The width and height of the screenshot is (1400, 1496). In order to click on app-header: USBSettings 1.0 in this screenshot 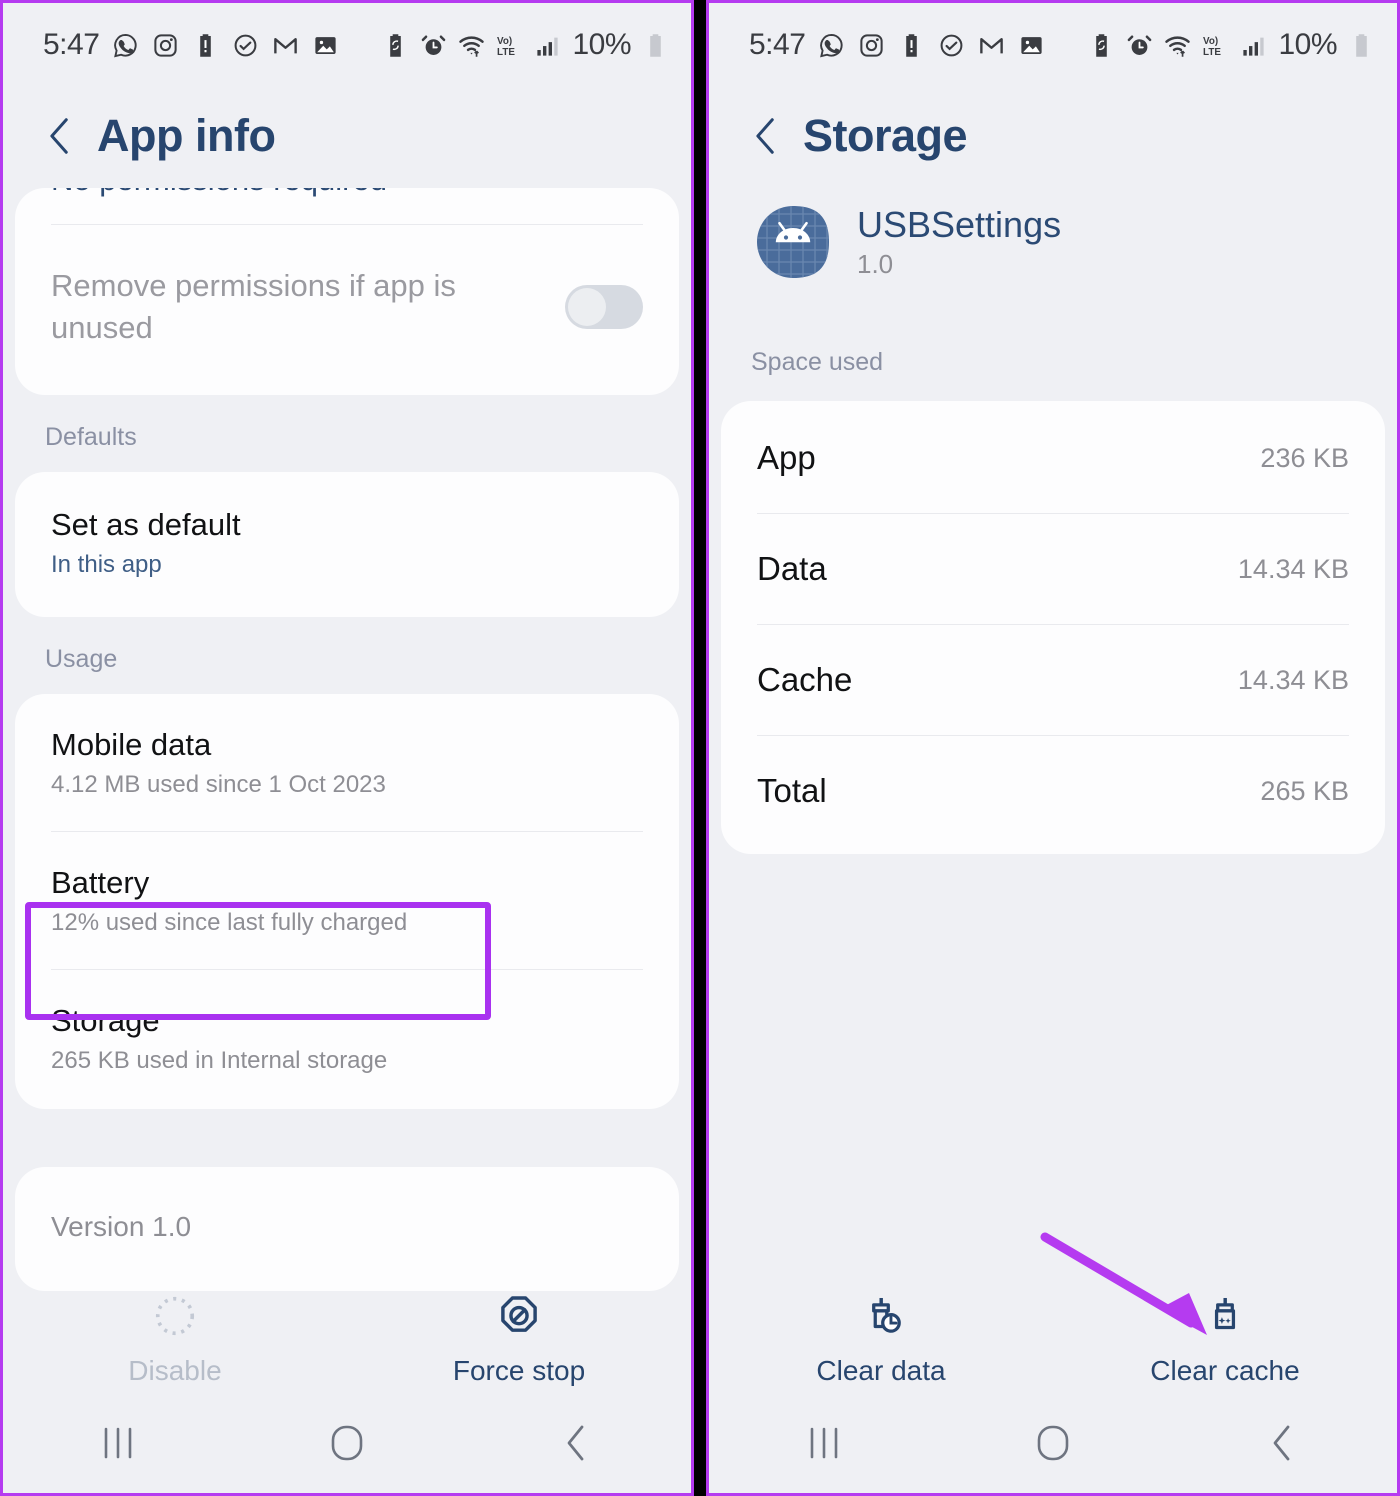, I will do `click(1053, 245)`.